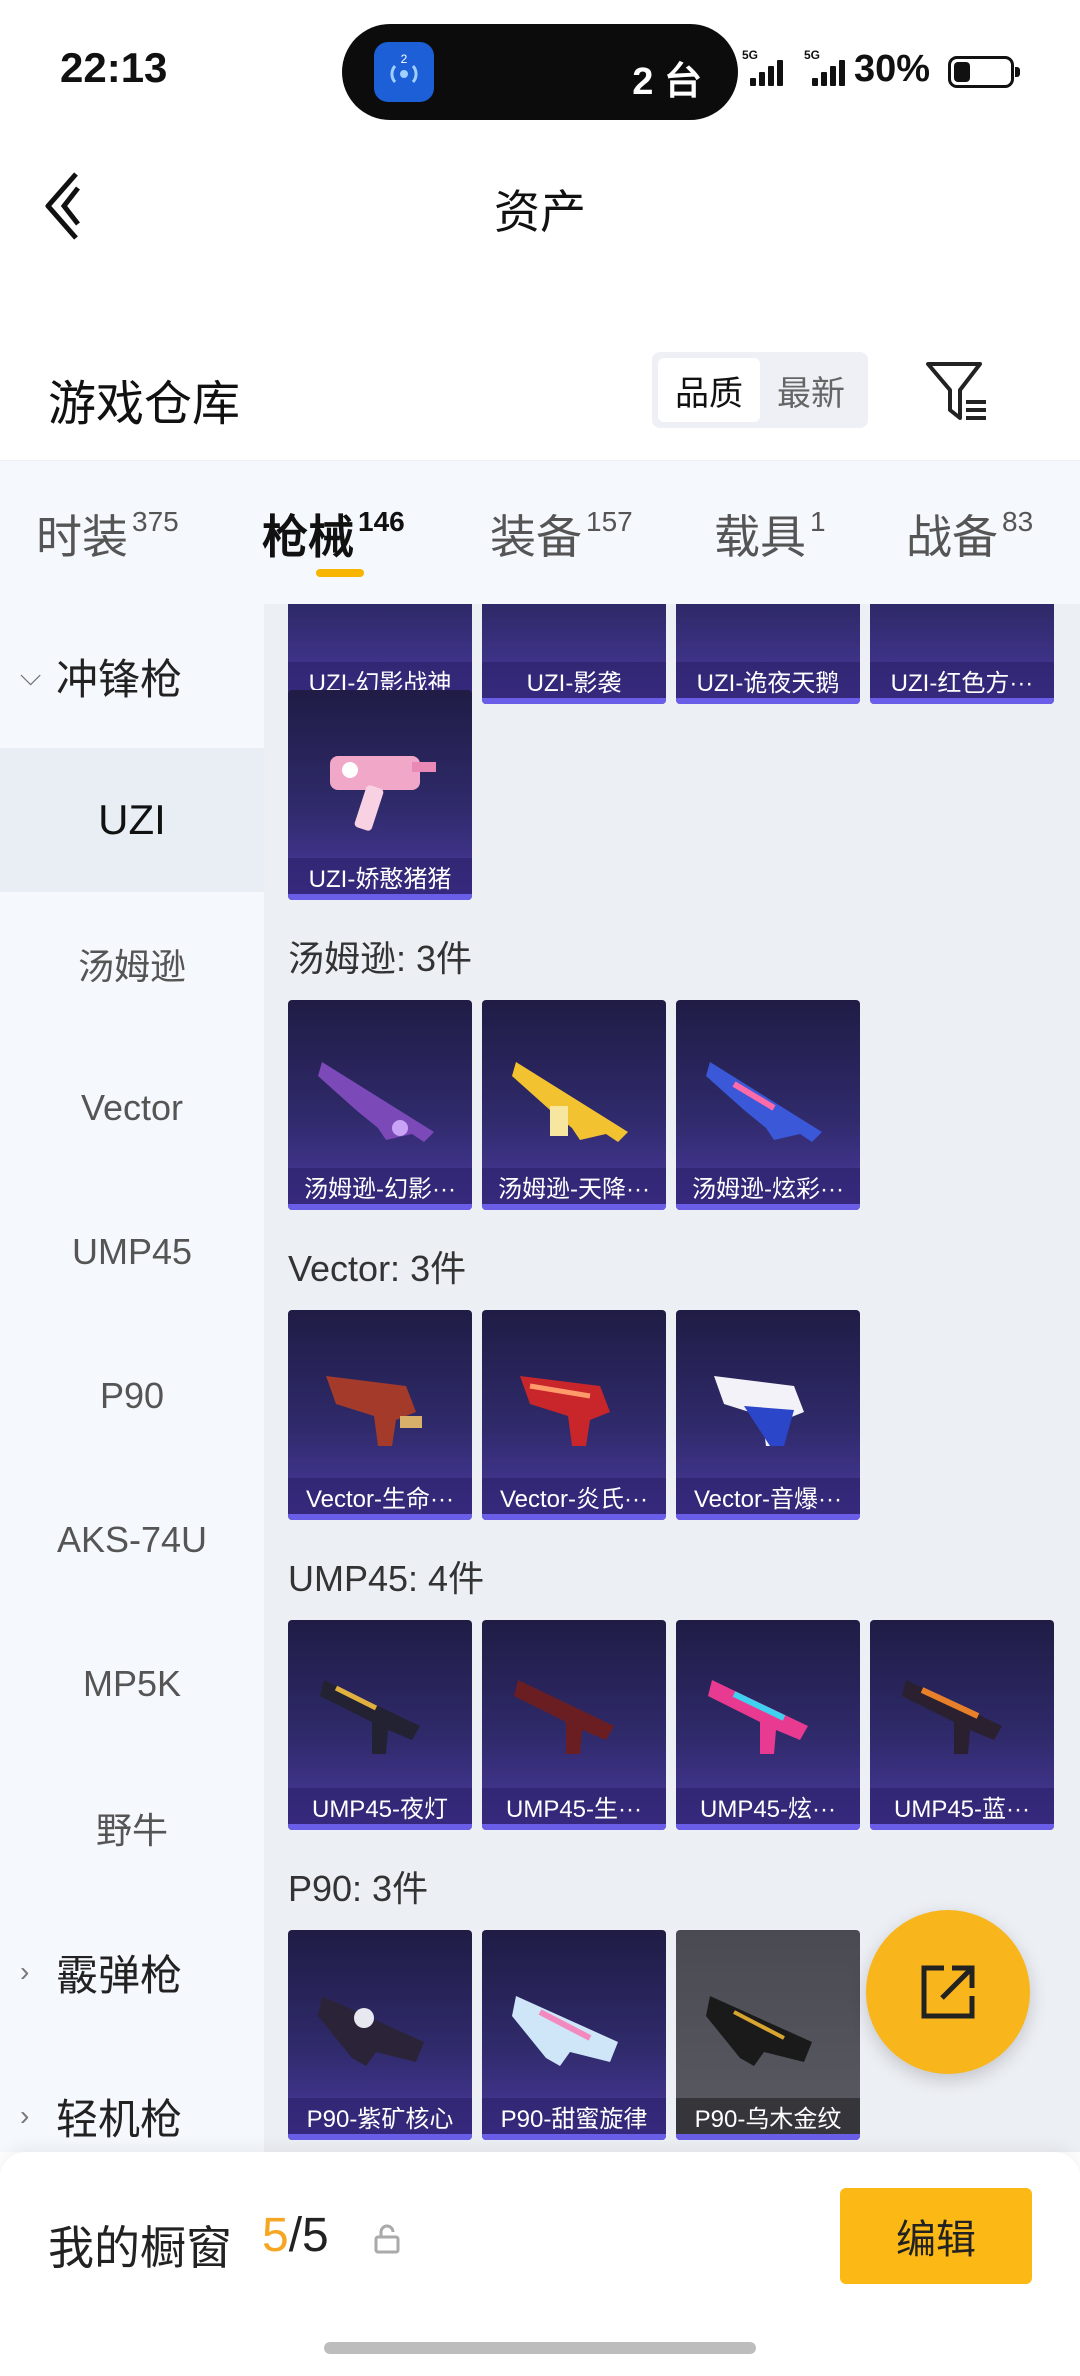 Image resolution: width=1080 pixels, height=2376 pixels. What do you see at coordinates (386, 1578) in the screenshot?
I see `section-title: UMP45: 4件` at bounding box center [386, 1578].